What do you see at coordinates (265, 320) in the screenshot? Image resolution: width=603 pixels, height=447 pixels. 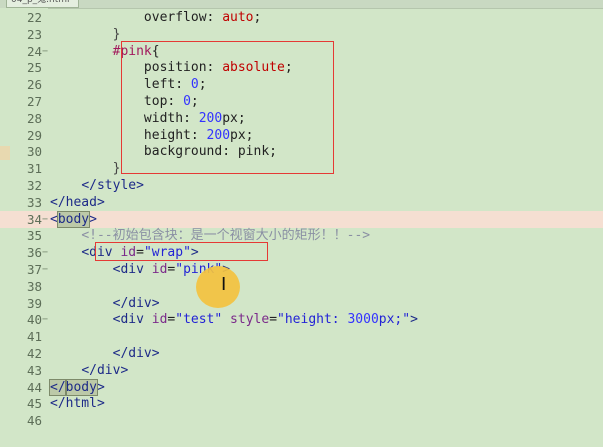 I see `code-text: <div id="test" style="height: 3000px;">` at bounding box center [265, 320].